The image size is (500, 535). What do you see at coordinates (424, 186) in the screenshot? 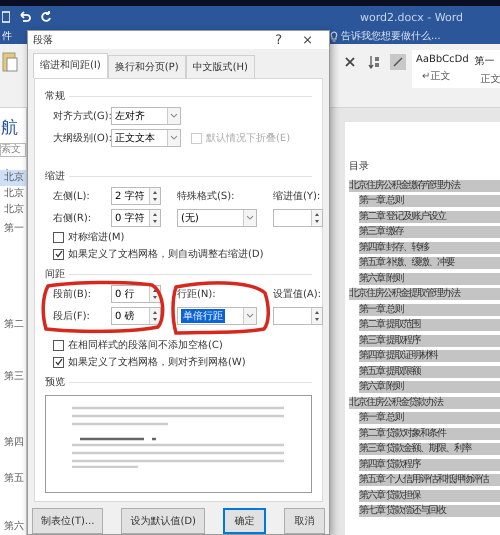
I see `toc-entry: 北京住房公积金缴存管理办法` at bounding box center [424, 186].